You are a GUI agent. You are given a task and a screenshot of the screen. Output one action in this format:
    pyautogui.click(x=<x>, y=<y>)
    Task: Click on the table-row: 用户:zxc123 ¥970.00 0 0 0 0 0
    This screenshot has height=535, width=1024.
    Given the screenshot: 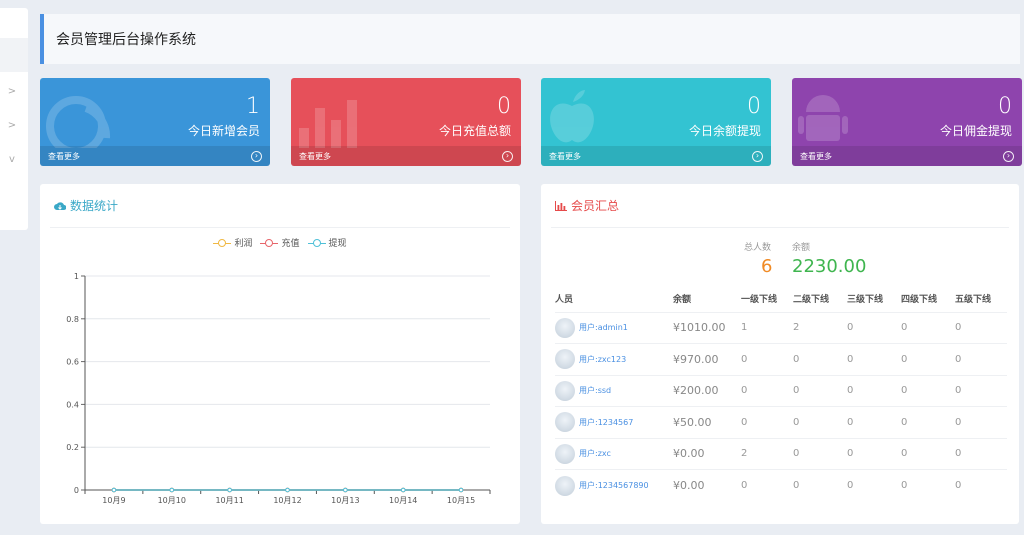 What is the action you would take?
    pyautogui.click(x=781, y=359)
    